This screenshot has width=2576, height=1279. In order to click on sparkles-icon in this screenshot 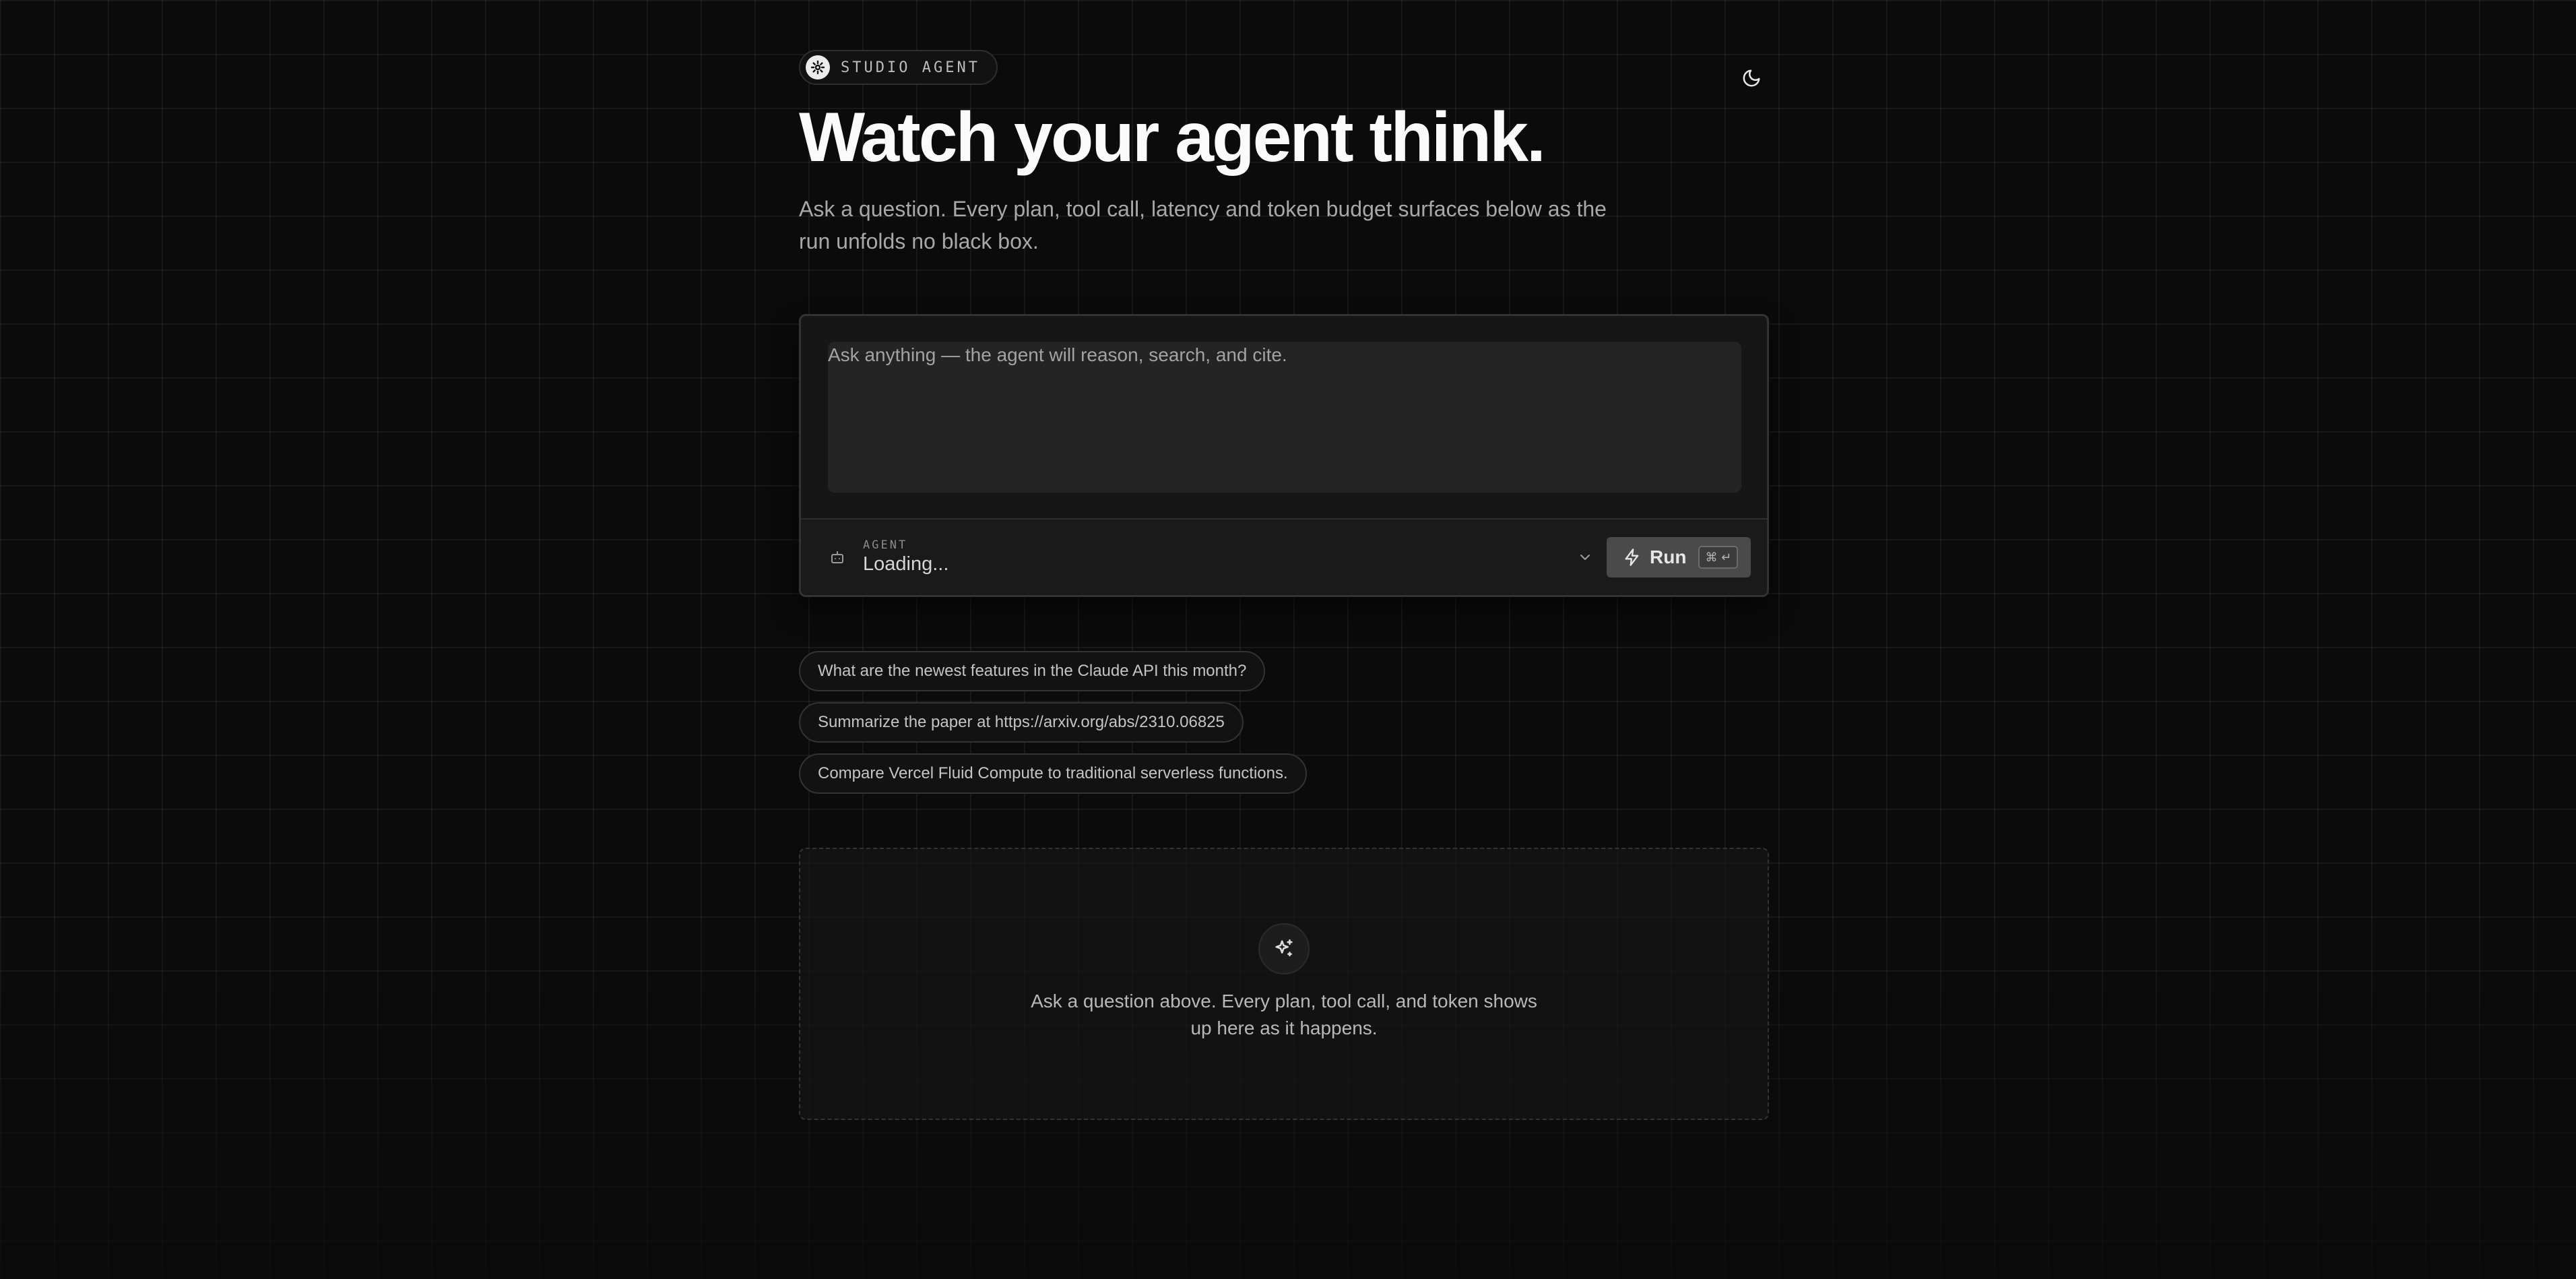, I will do `click(1284, 948)`.